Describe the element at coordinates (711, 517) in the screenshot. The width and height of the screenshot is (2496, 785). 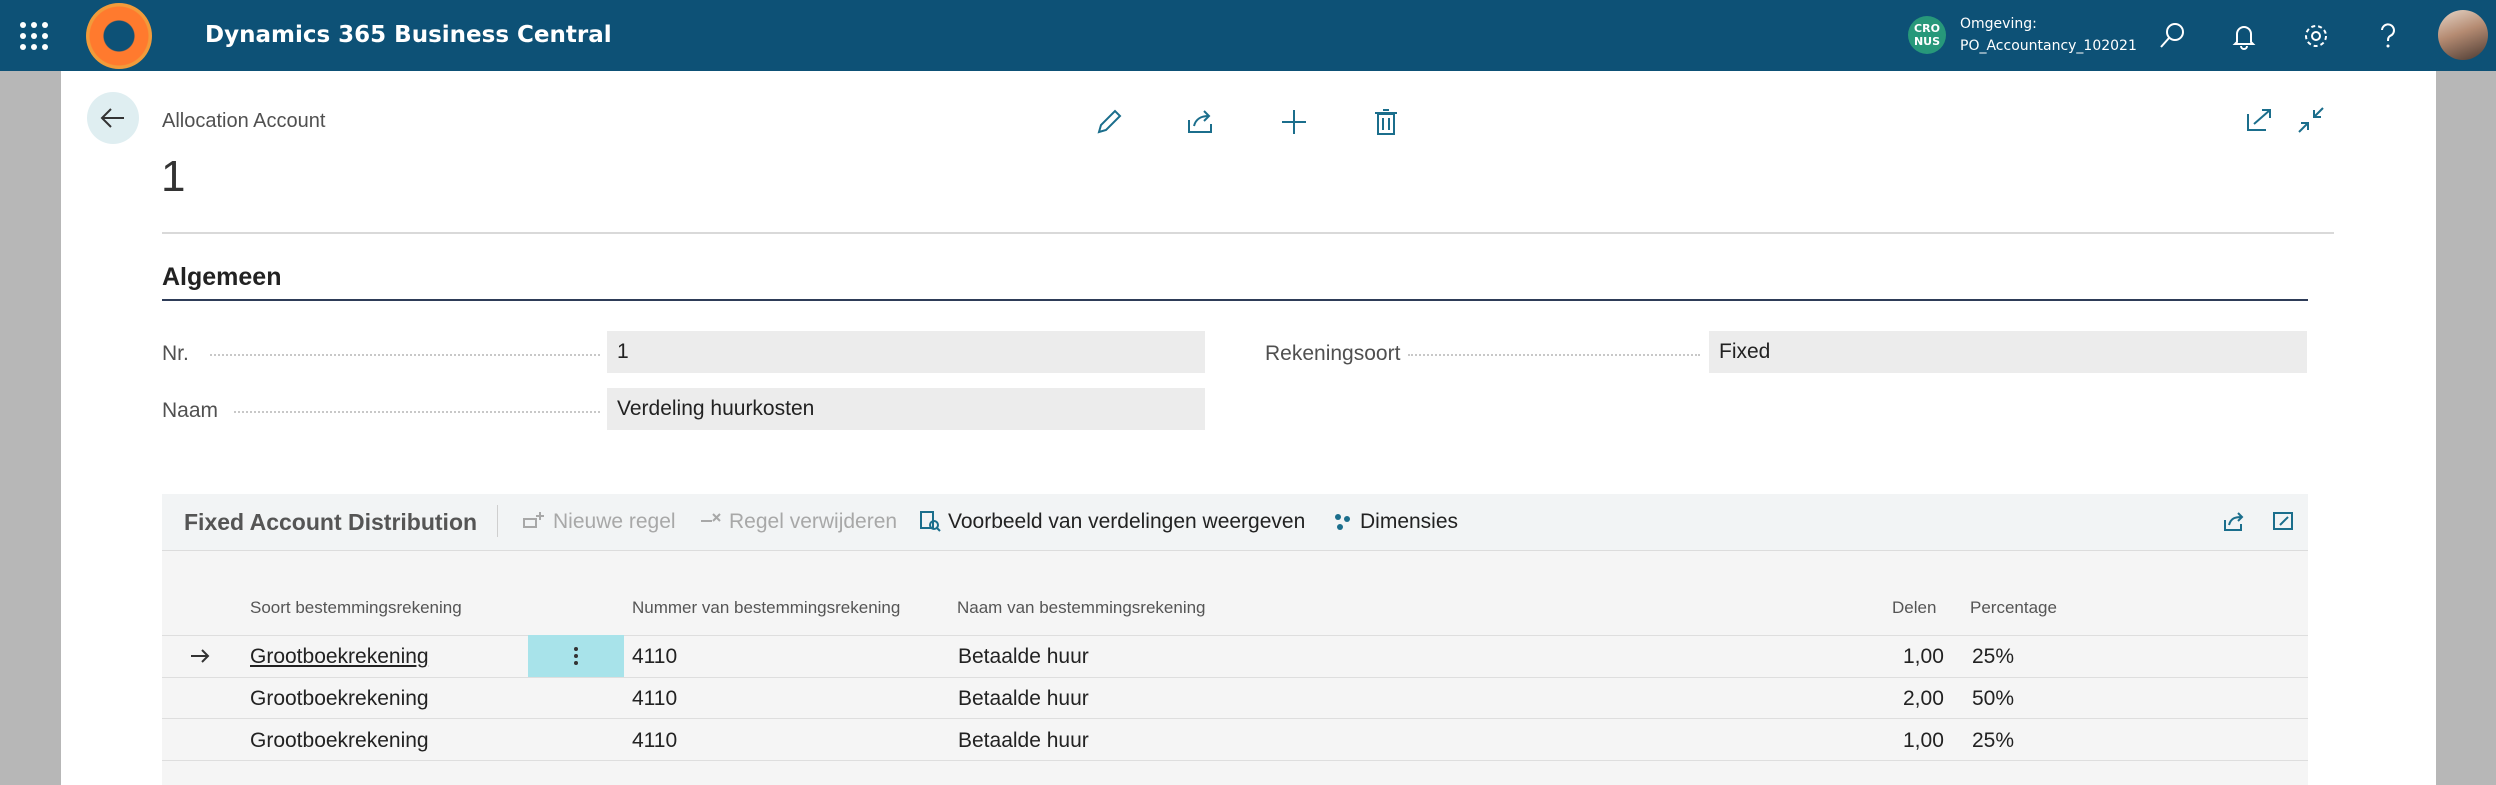
I see `delete-line-icon` at that location.